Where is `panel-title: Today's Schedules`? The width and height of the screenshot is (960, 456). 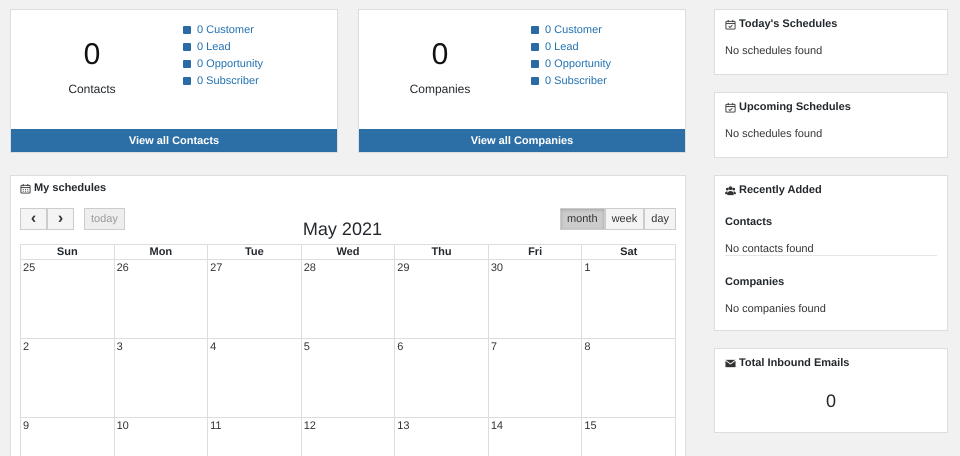 panel-title: Today's Schedules is located at coordinates (788, 24).